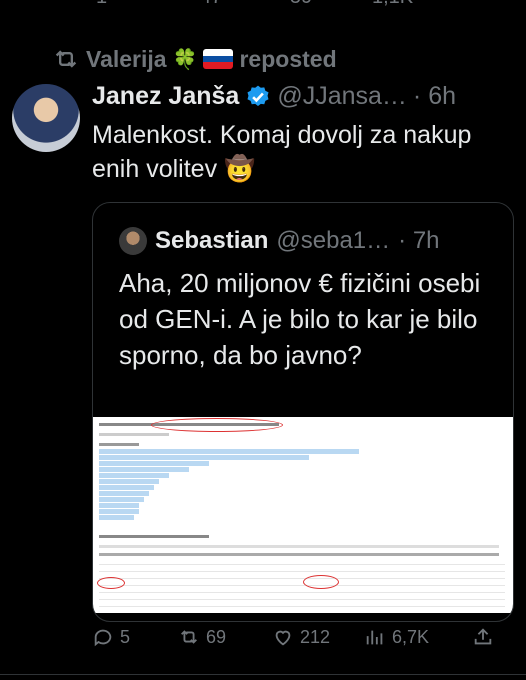  Describe the element at coordinates (126, 59) in the screenshot. I see `reposter-name: Valerija` at that location.